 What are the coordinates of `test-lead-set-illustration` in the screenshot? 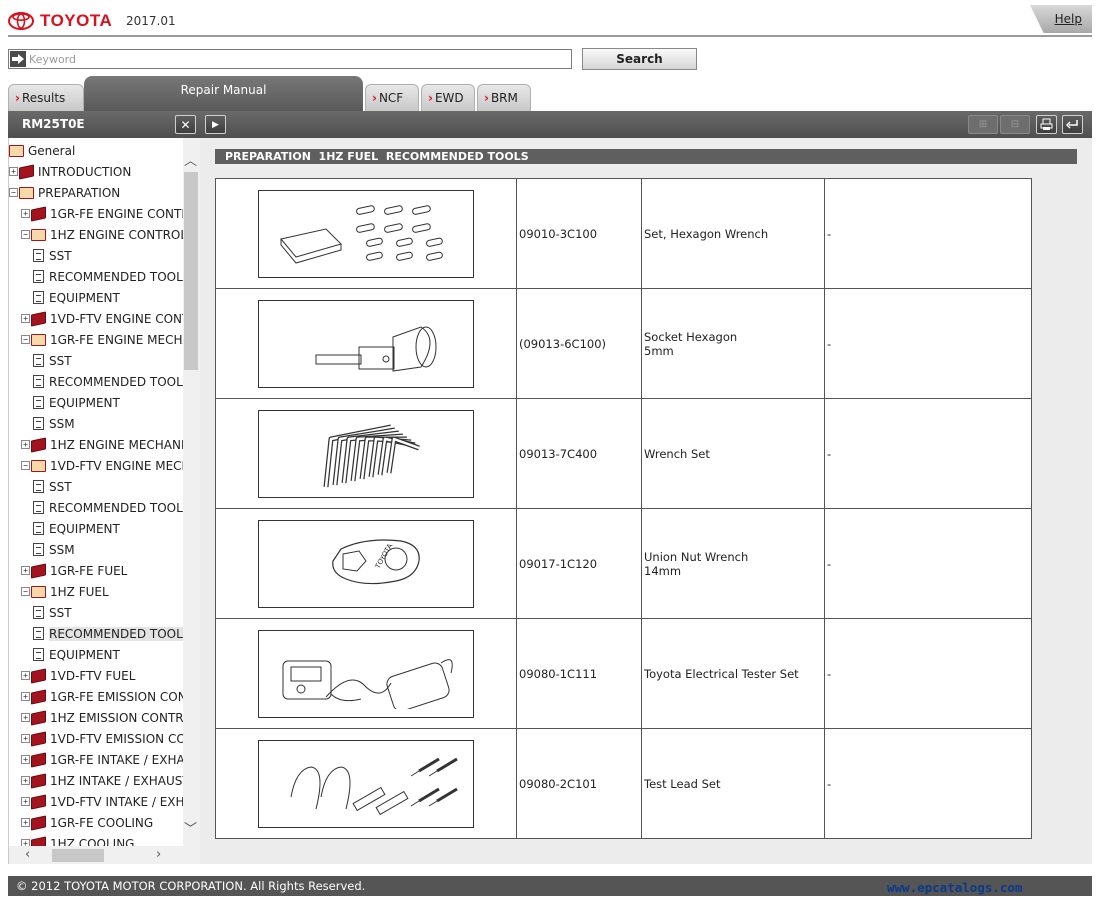 It's located at (366, 783).